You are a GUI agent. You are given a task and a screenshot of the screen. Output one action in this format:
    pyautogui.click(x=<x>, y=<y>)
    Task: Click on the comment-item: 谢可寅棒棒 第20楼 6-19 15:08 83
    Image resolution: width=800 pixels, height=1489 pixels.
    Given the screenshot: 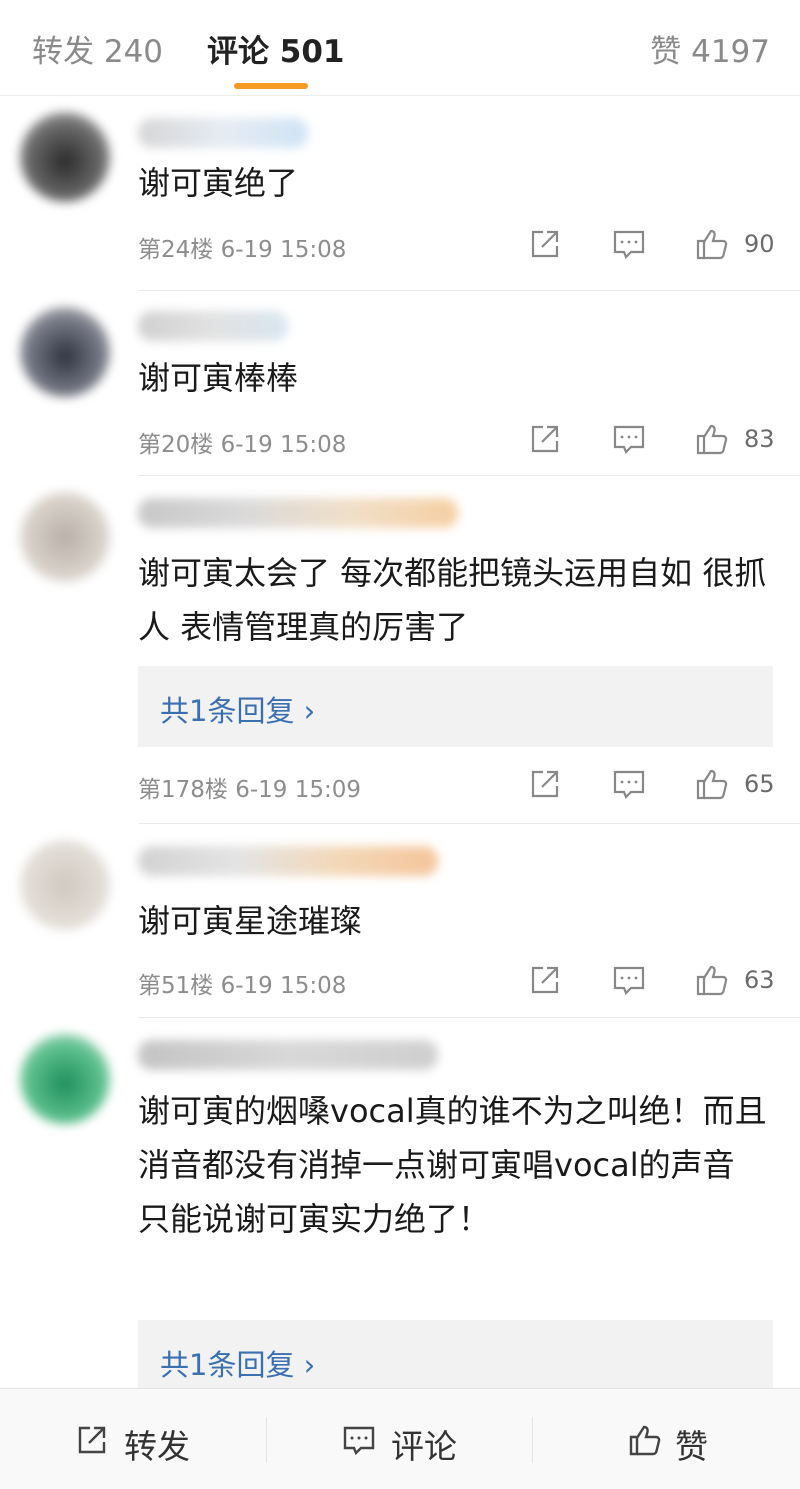 What is the action you would take?
    pyautogui.click(x=400, y=383)
    